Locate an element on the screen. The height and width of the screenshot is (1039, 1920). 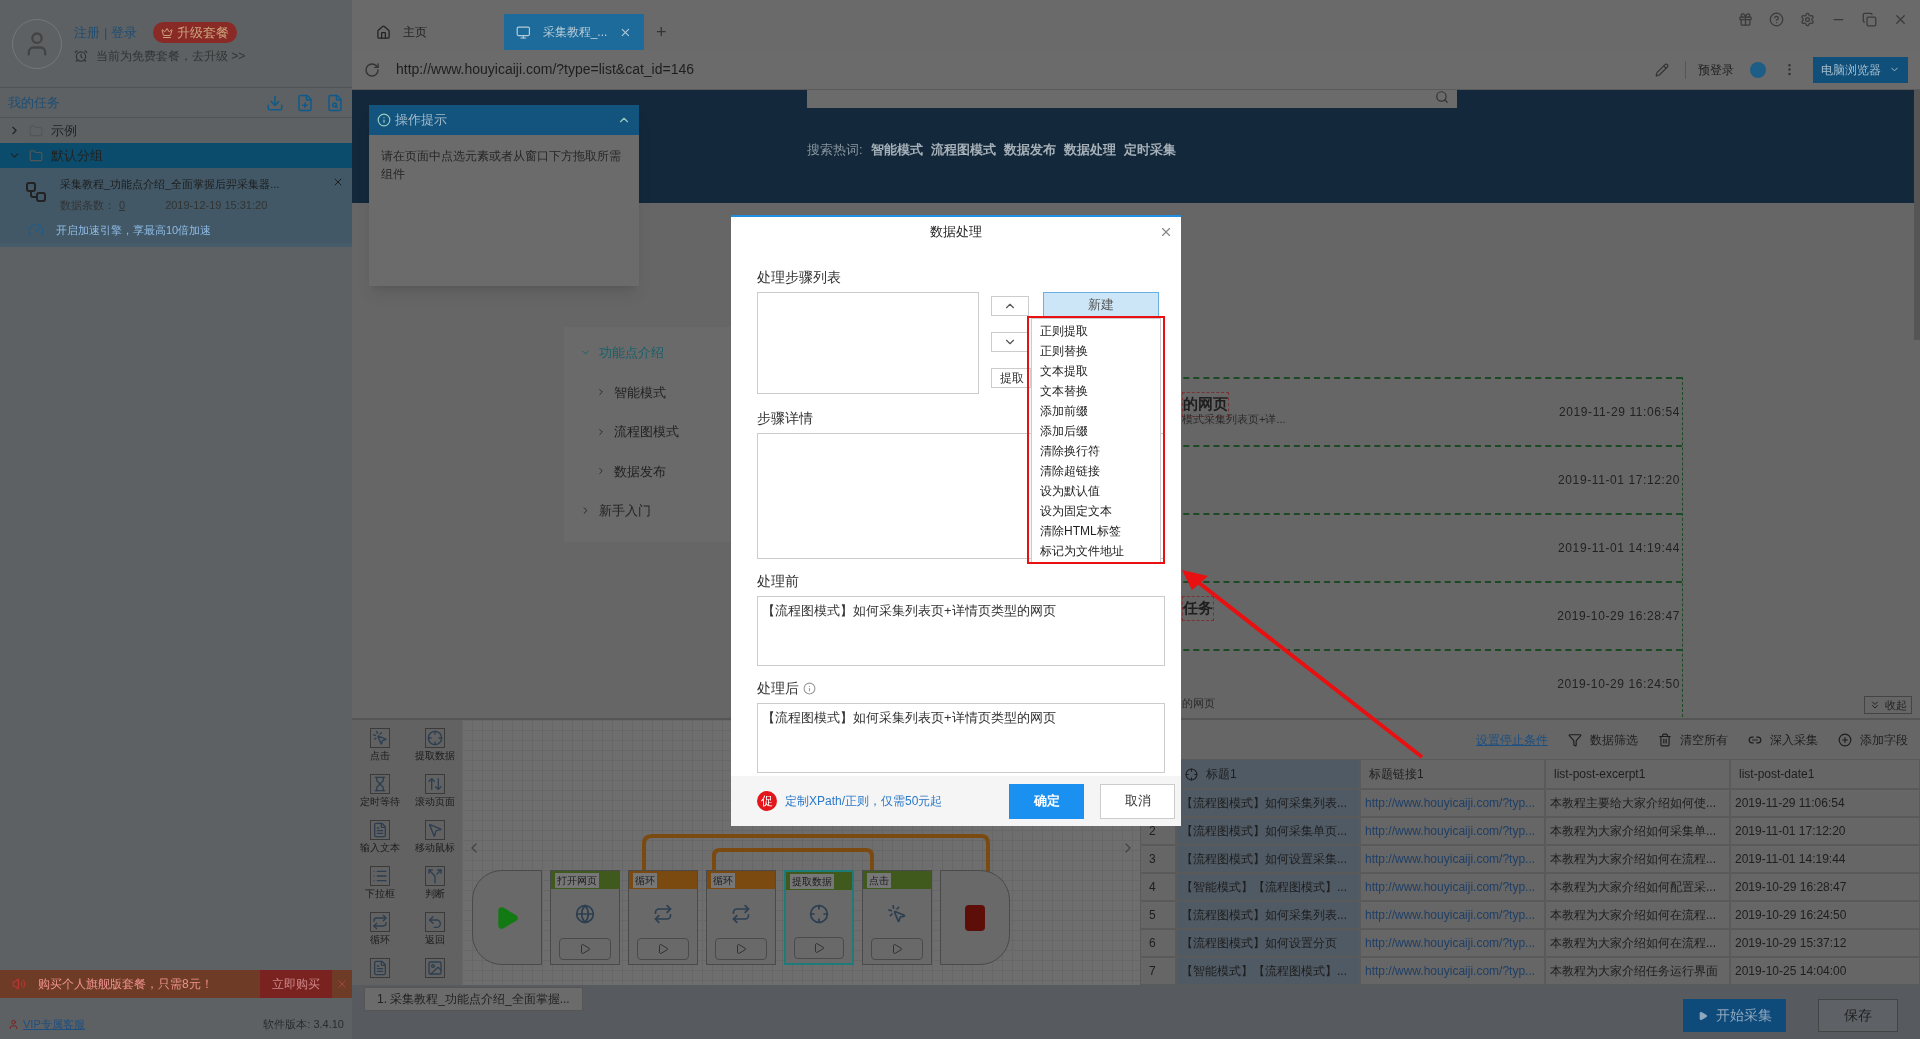
table-cell: 2019-11-01 17:12:20 is located at coordinates (1825, 831).